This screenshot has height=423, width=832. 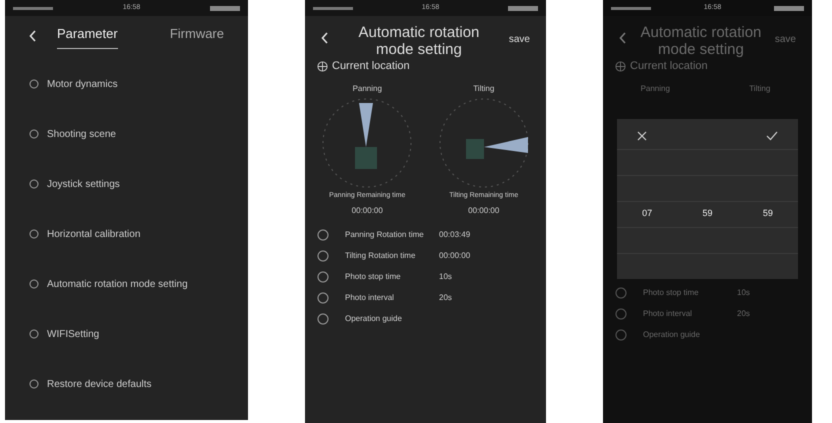 I want to click on close-icon, so click(x=642, y=135).